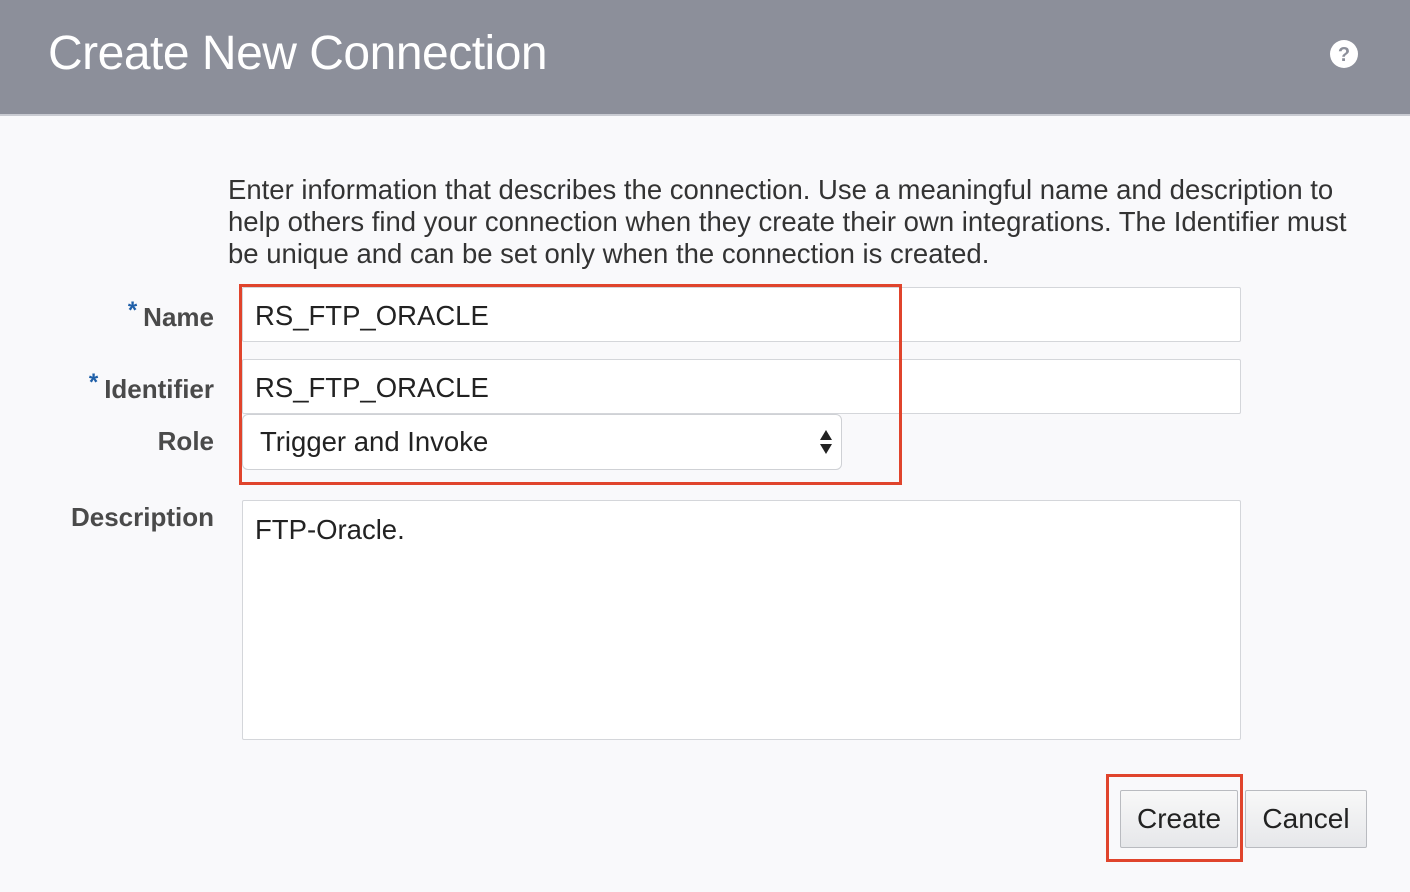 This screenshot has height=892, width=1410. Describe the element at coordinates (1179, 819) in the screenshot. I see `create-button: Create` at that location.